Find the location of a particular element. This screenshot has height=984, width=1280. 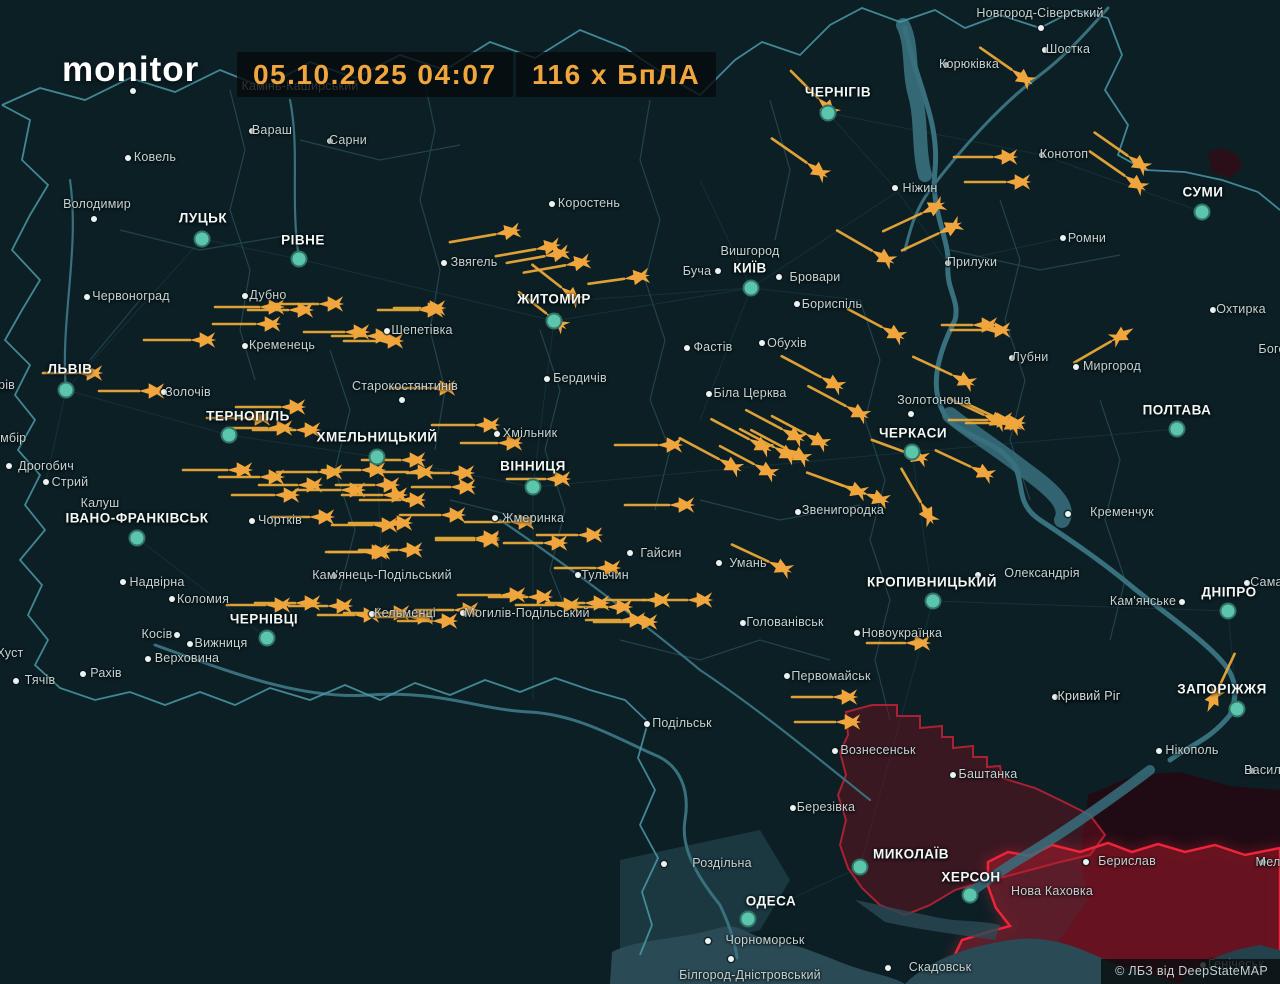

city-label: ЗАПОРІЖЖЯ is located at coordinates (1222, 689).